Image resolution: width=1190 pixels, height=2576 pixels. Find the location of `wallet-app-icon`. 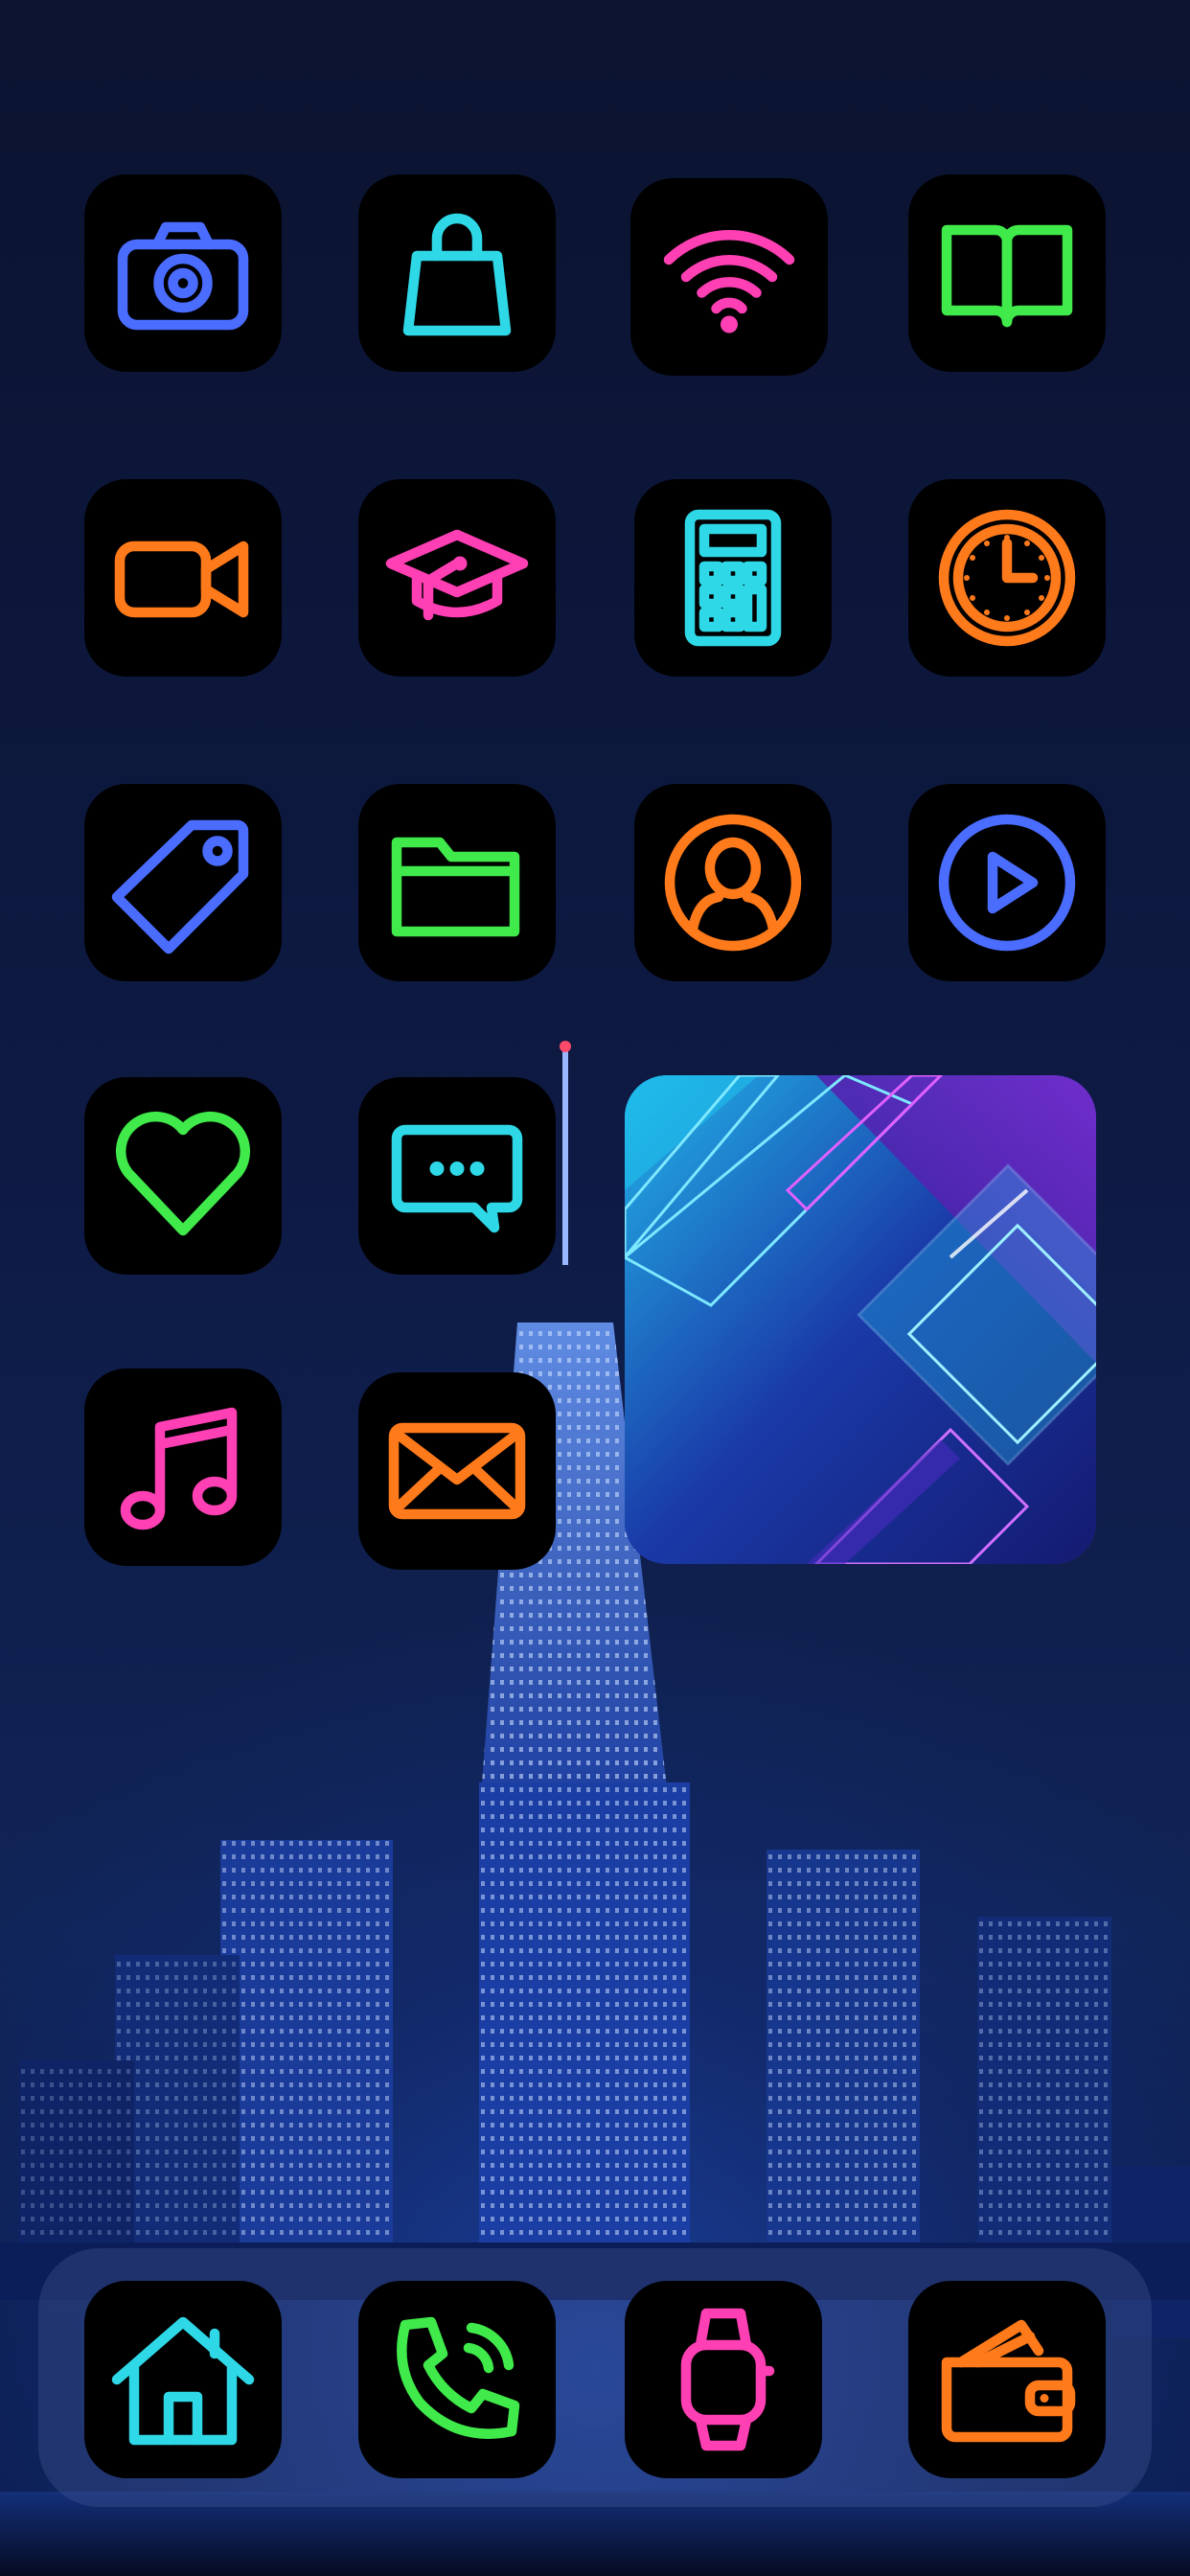

wallet-app-icon is located at coordinates (1007, 2379).